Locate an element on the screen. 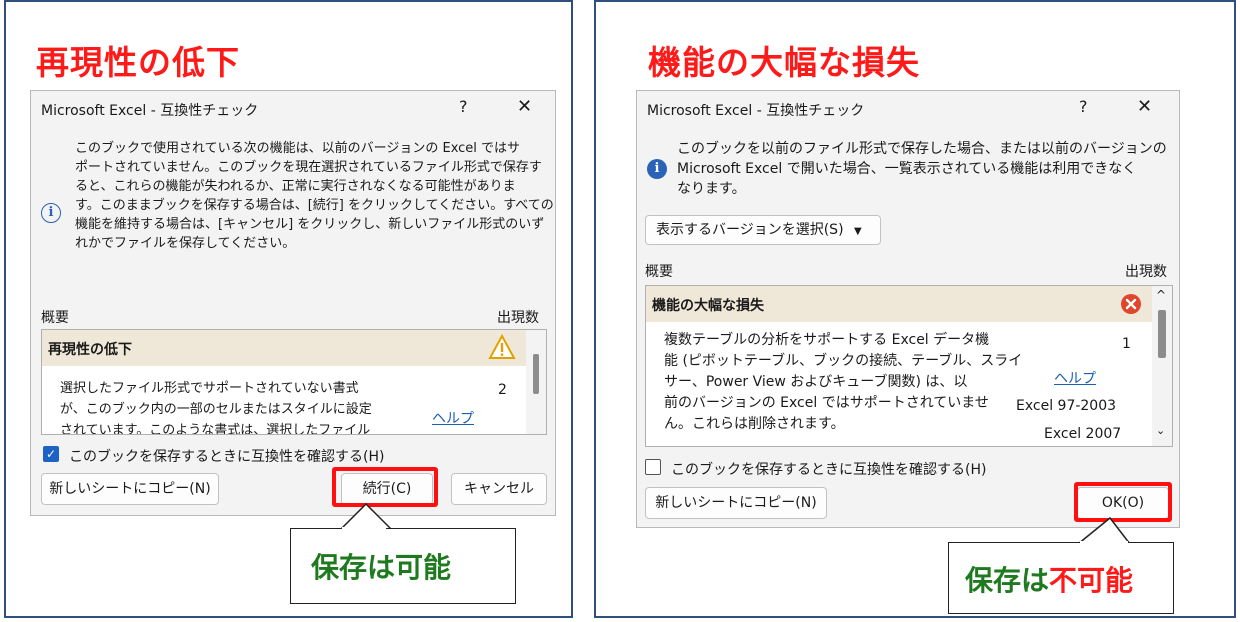 The image size is (1240, 622). list-scrollbar is located at coordinates (536, 382).